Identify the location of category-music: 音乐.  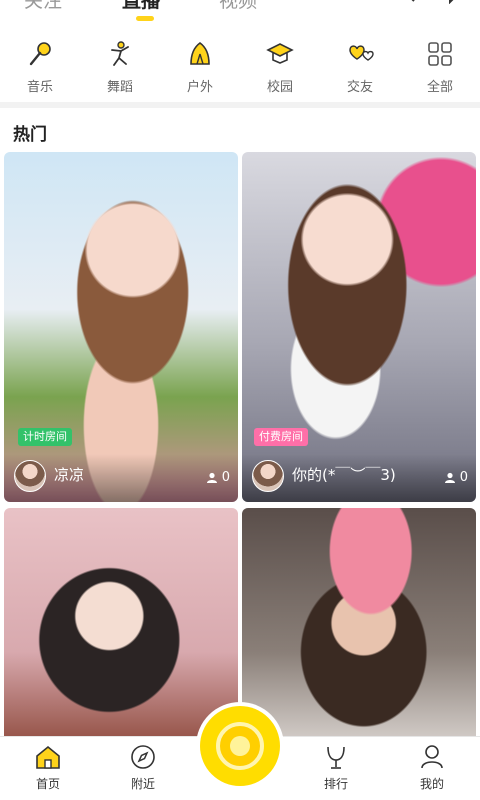
(40, 70).